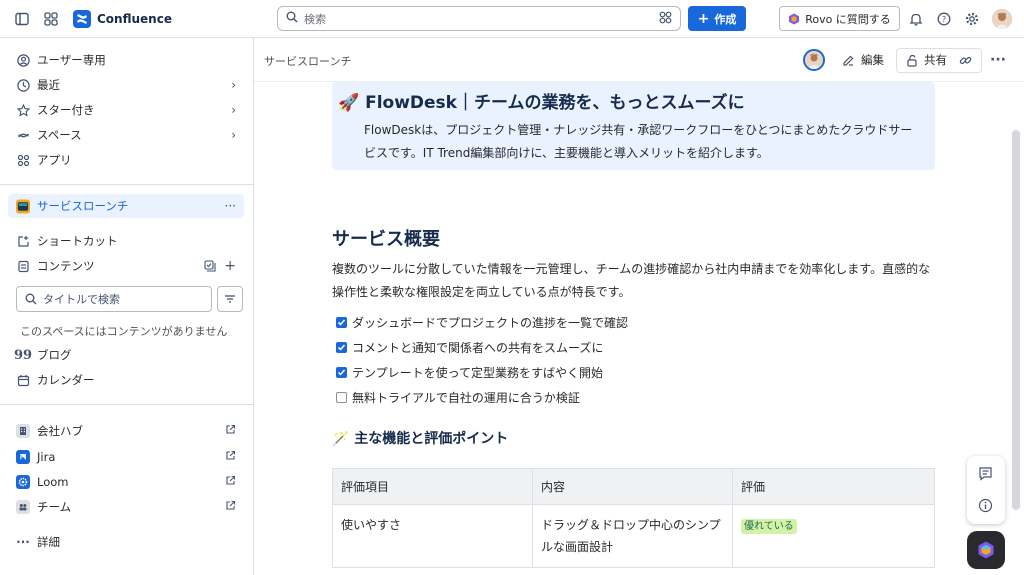 The width and height of the screenshot is (1024, 575). What do you see at coordinates (985, 475) in the screenshot?
I see `comments-icon` at bounding box center [985, 475].